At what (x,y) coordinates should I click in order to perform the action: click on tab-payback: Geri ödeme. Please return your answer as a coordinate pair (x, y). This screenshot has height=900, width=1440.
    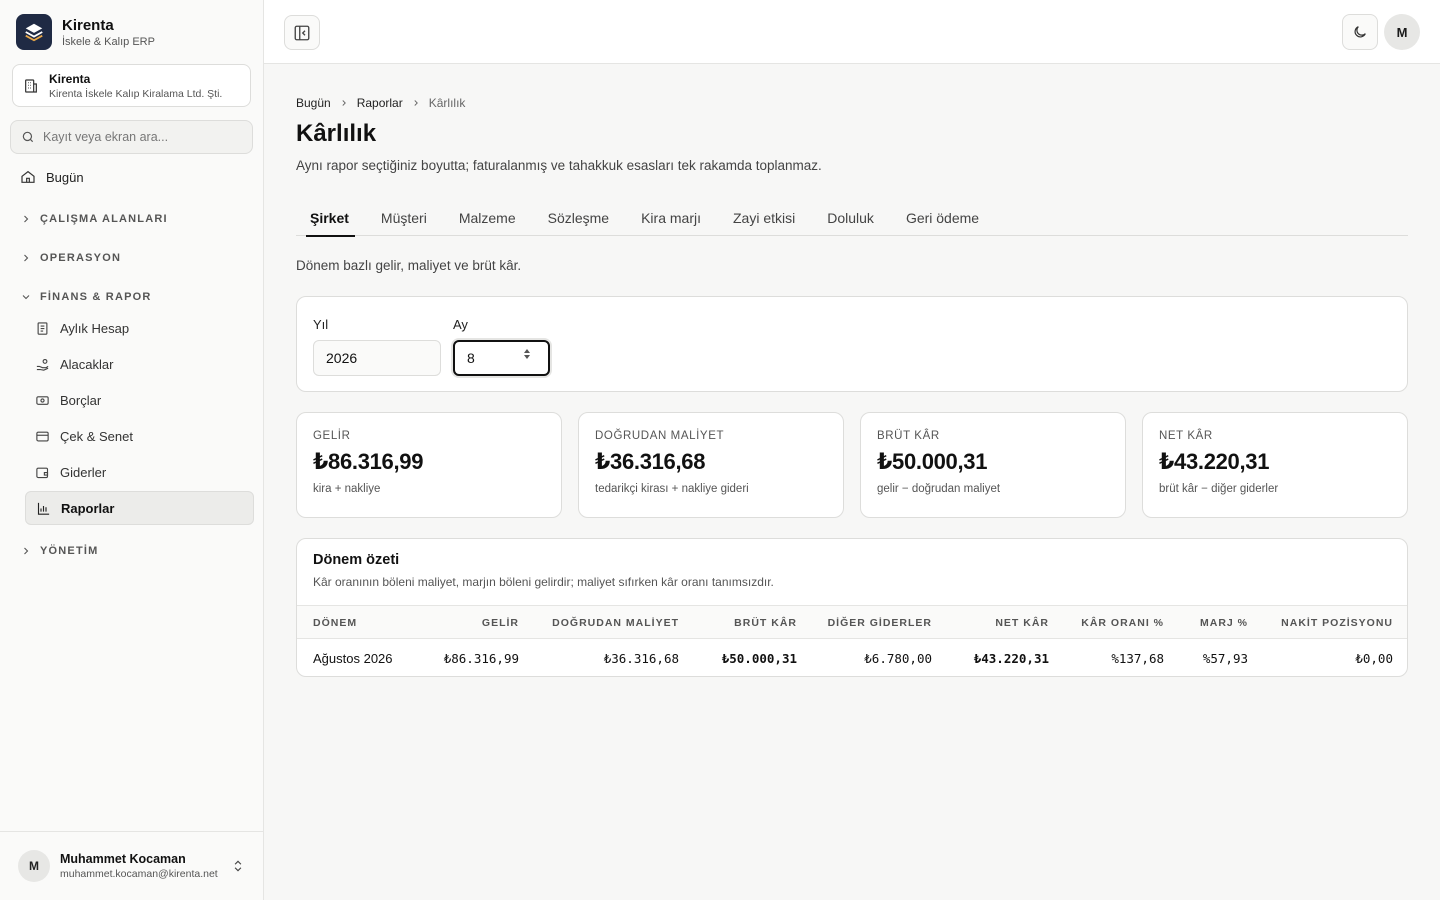
    Looking at the image, I should click on (942, 218).